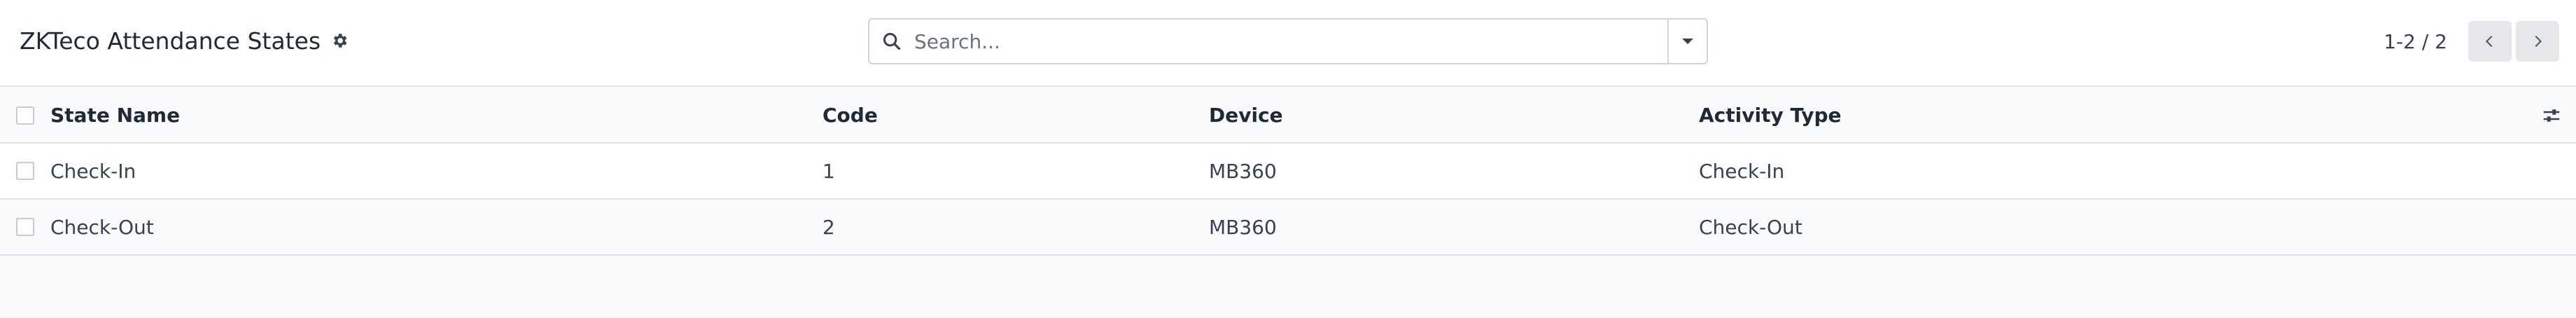 Image resolution: width=2576 pixels, height=318 pixels. I want to click on cell-state-name: Check-In, so click(436, 171).